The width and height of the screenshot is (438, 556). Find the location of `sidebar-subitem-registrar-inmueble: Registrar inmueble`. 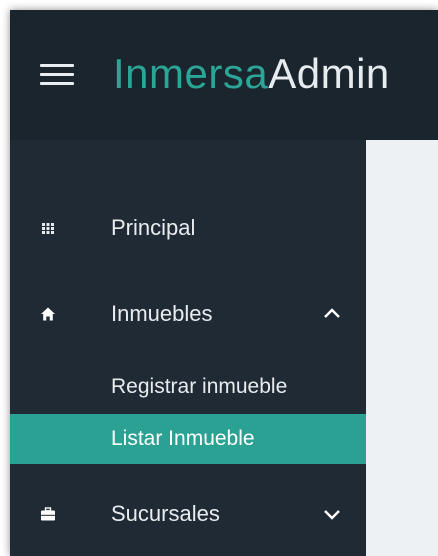

sidebar-subitem-registrar-inmueble: Registrar inmueble is located at coordinates (188, 387).